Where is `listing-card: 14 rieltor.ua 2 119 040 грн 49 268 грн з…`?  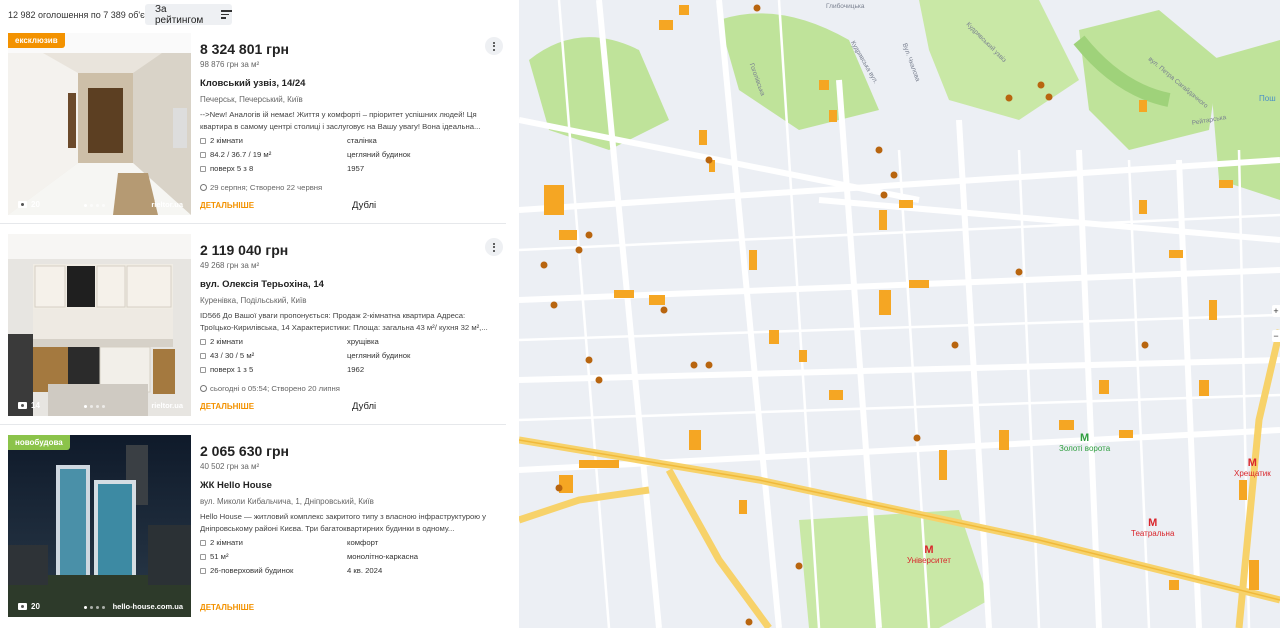 listing-card: 14 rieltor.ua 2 119 040 грн 49 268 грн з… is located at coordinates (259, 327).